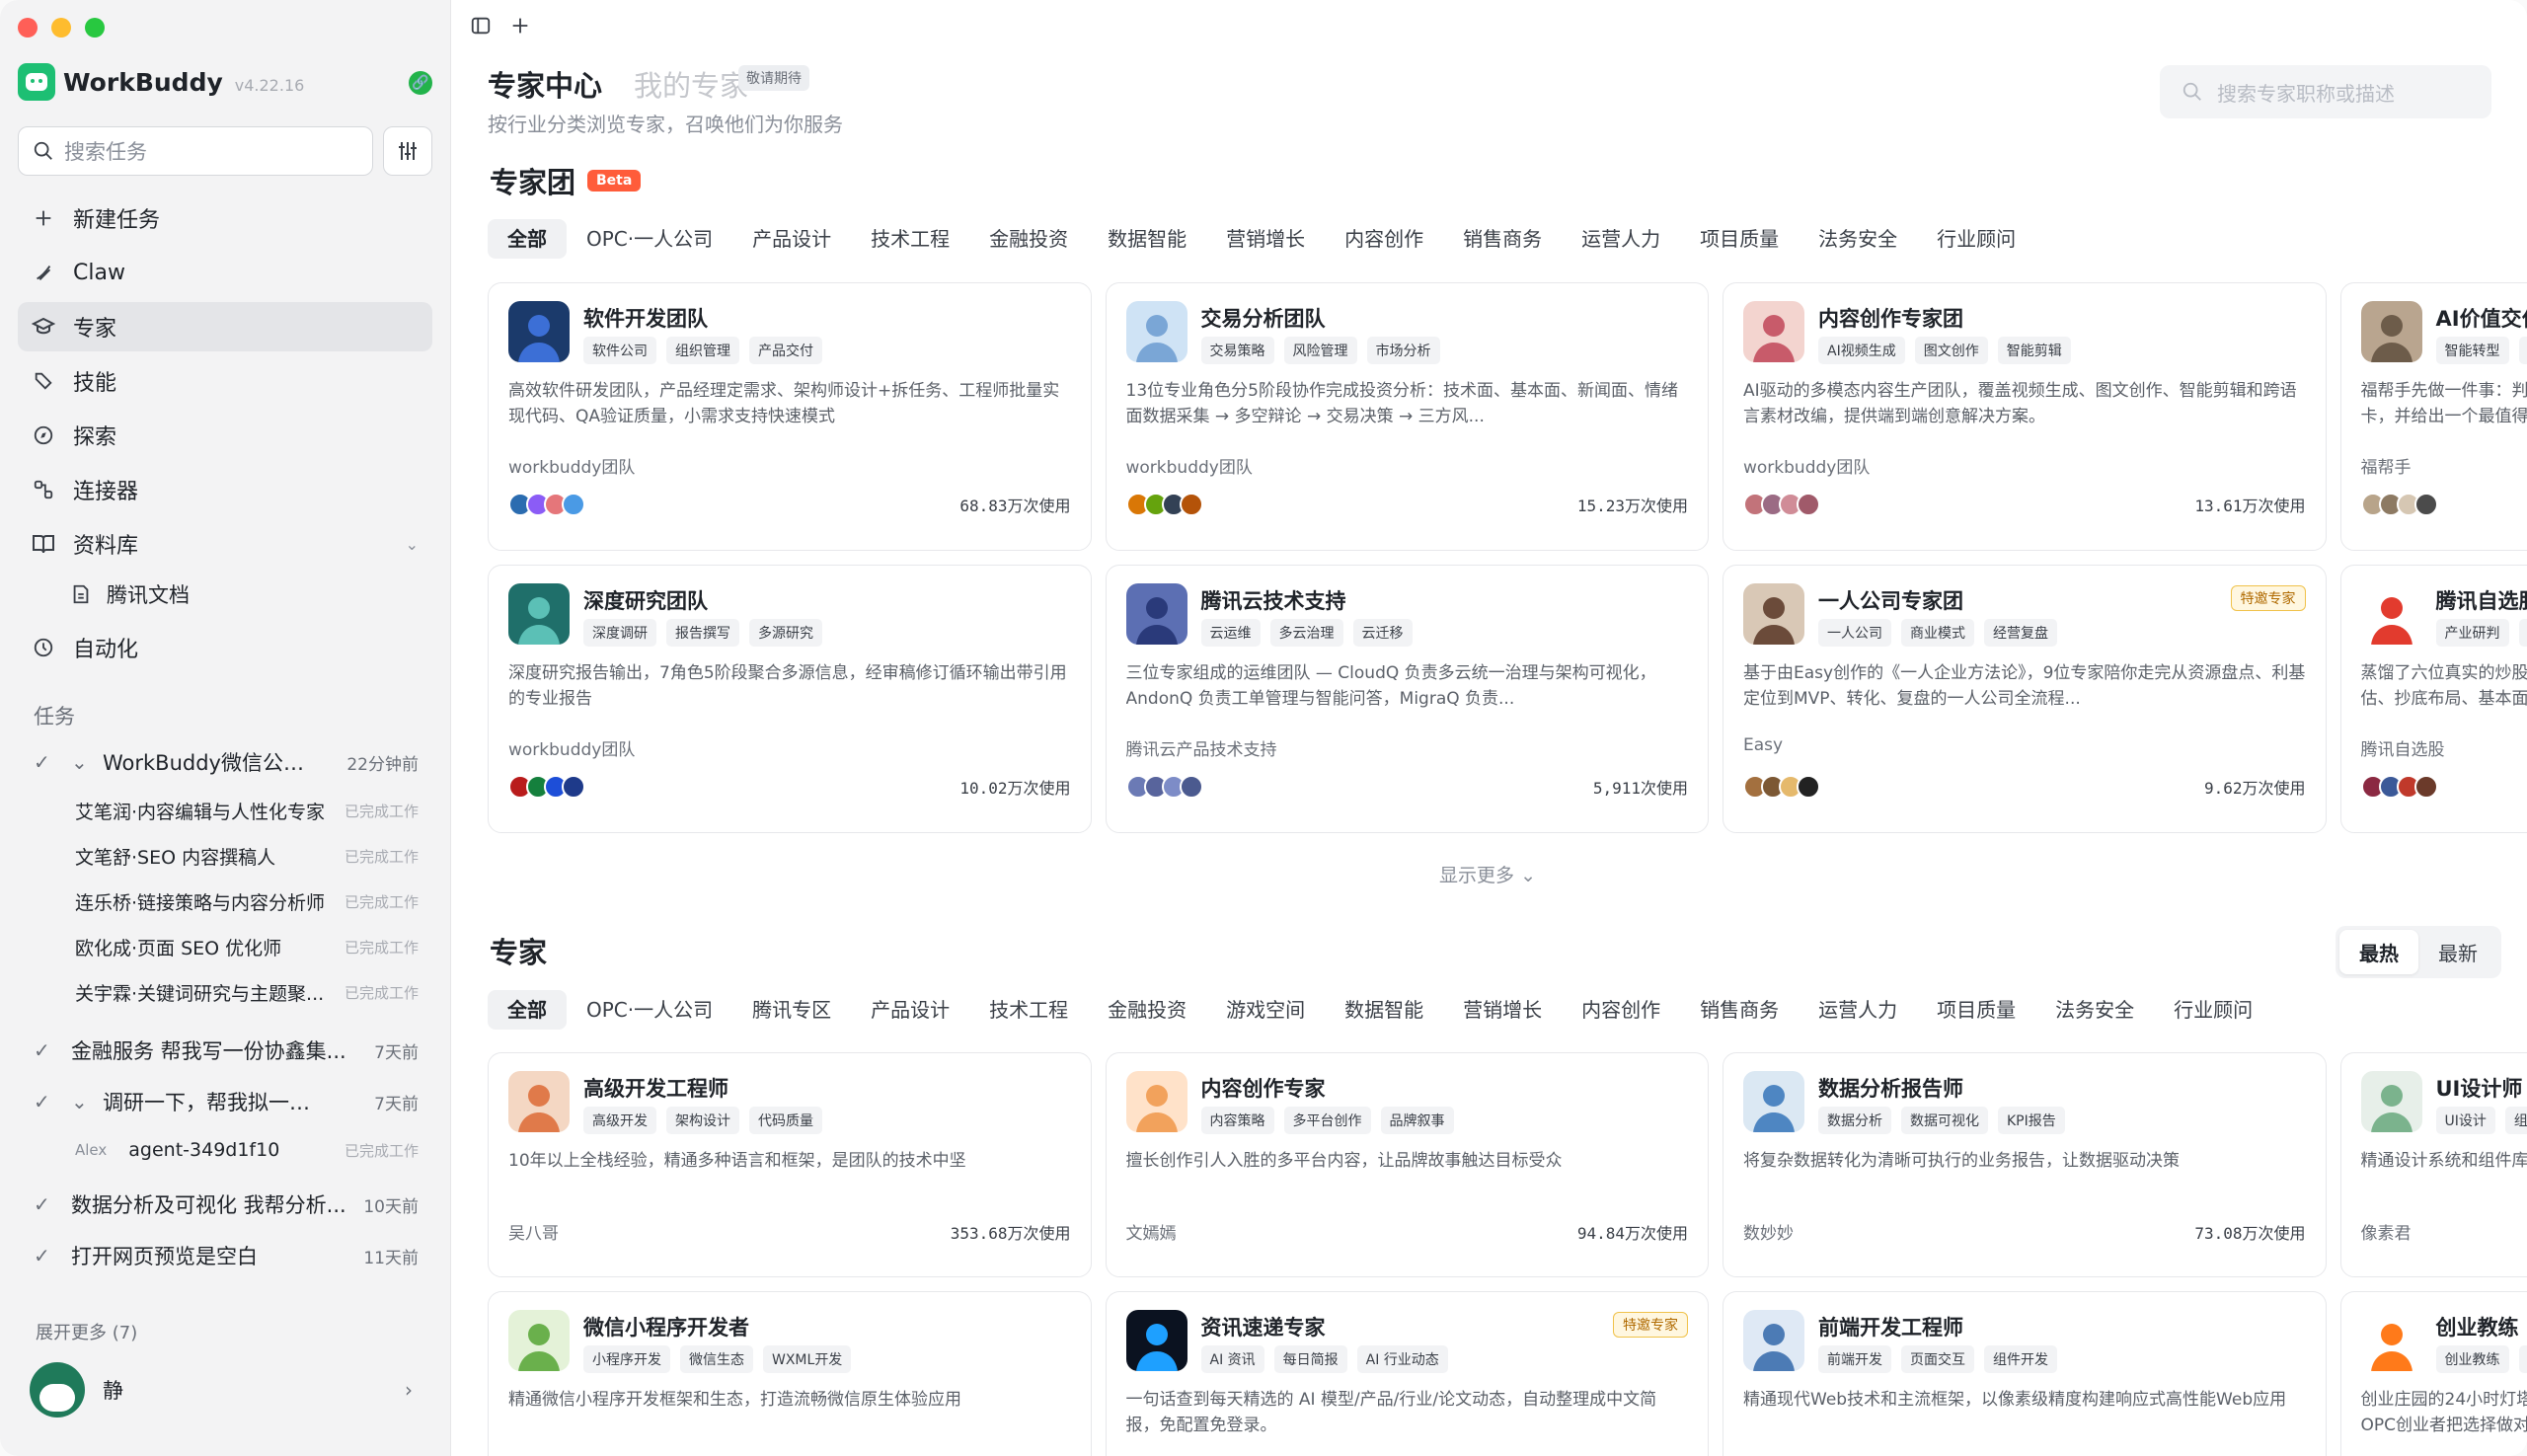 The image size is (2527, 1456). I want to click on card-tags: 深度调研 报告撰写 多源研究, so click(702, 633).